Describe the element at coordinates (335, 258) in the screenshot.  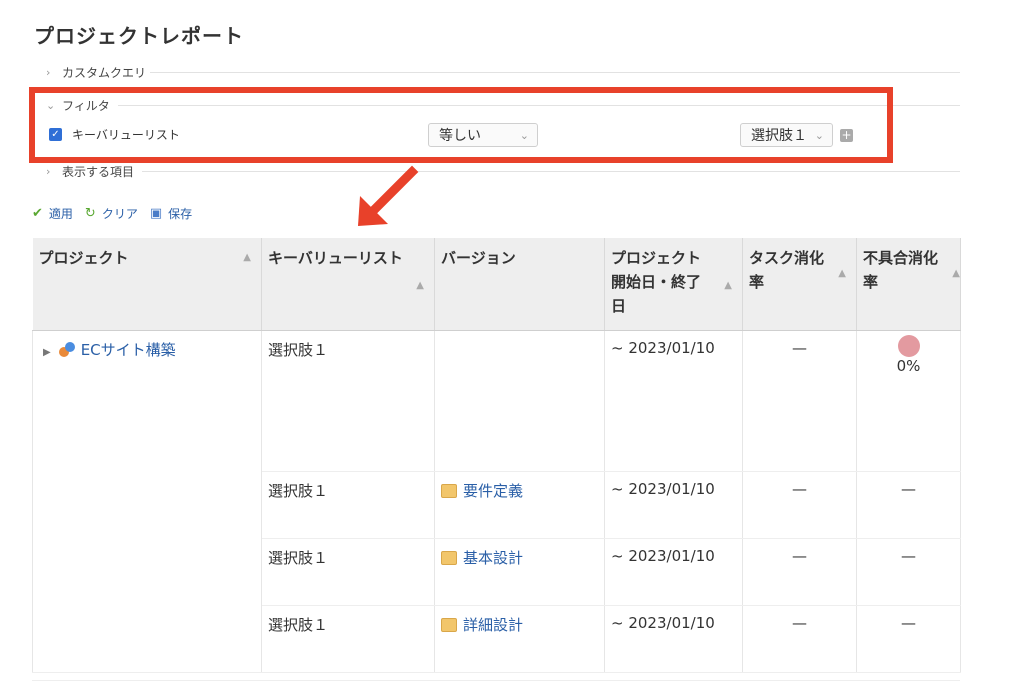
I see `column-header-kv-list-label: キーバリューリスト` at that location.